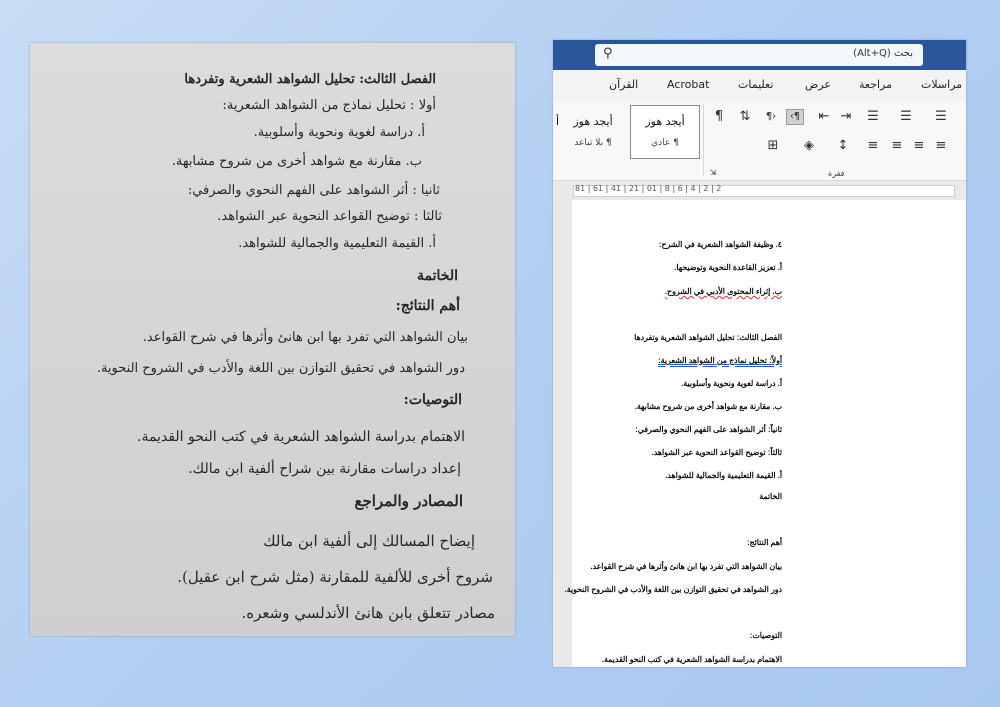 The height and width of the screenshot is (707, 1000). Describe the element at coordinates (755, 84) in the screenshot. I see `tab-help: تعليمات` at that location.